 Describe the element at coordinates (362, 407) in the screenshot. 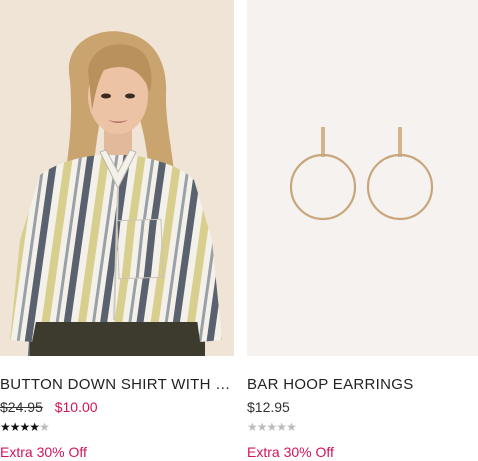

I see `price-block: $12.95` at that location.